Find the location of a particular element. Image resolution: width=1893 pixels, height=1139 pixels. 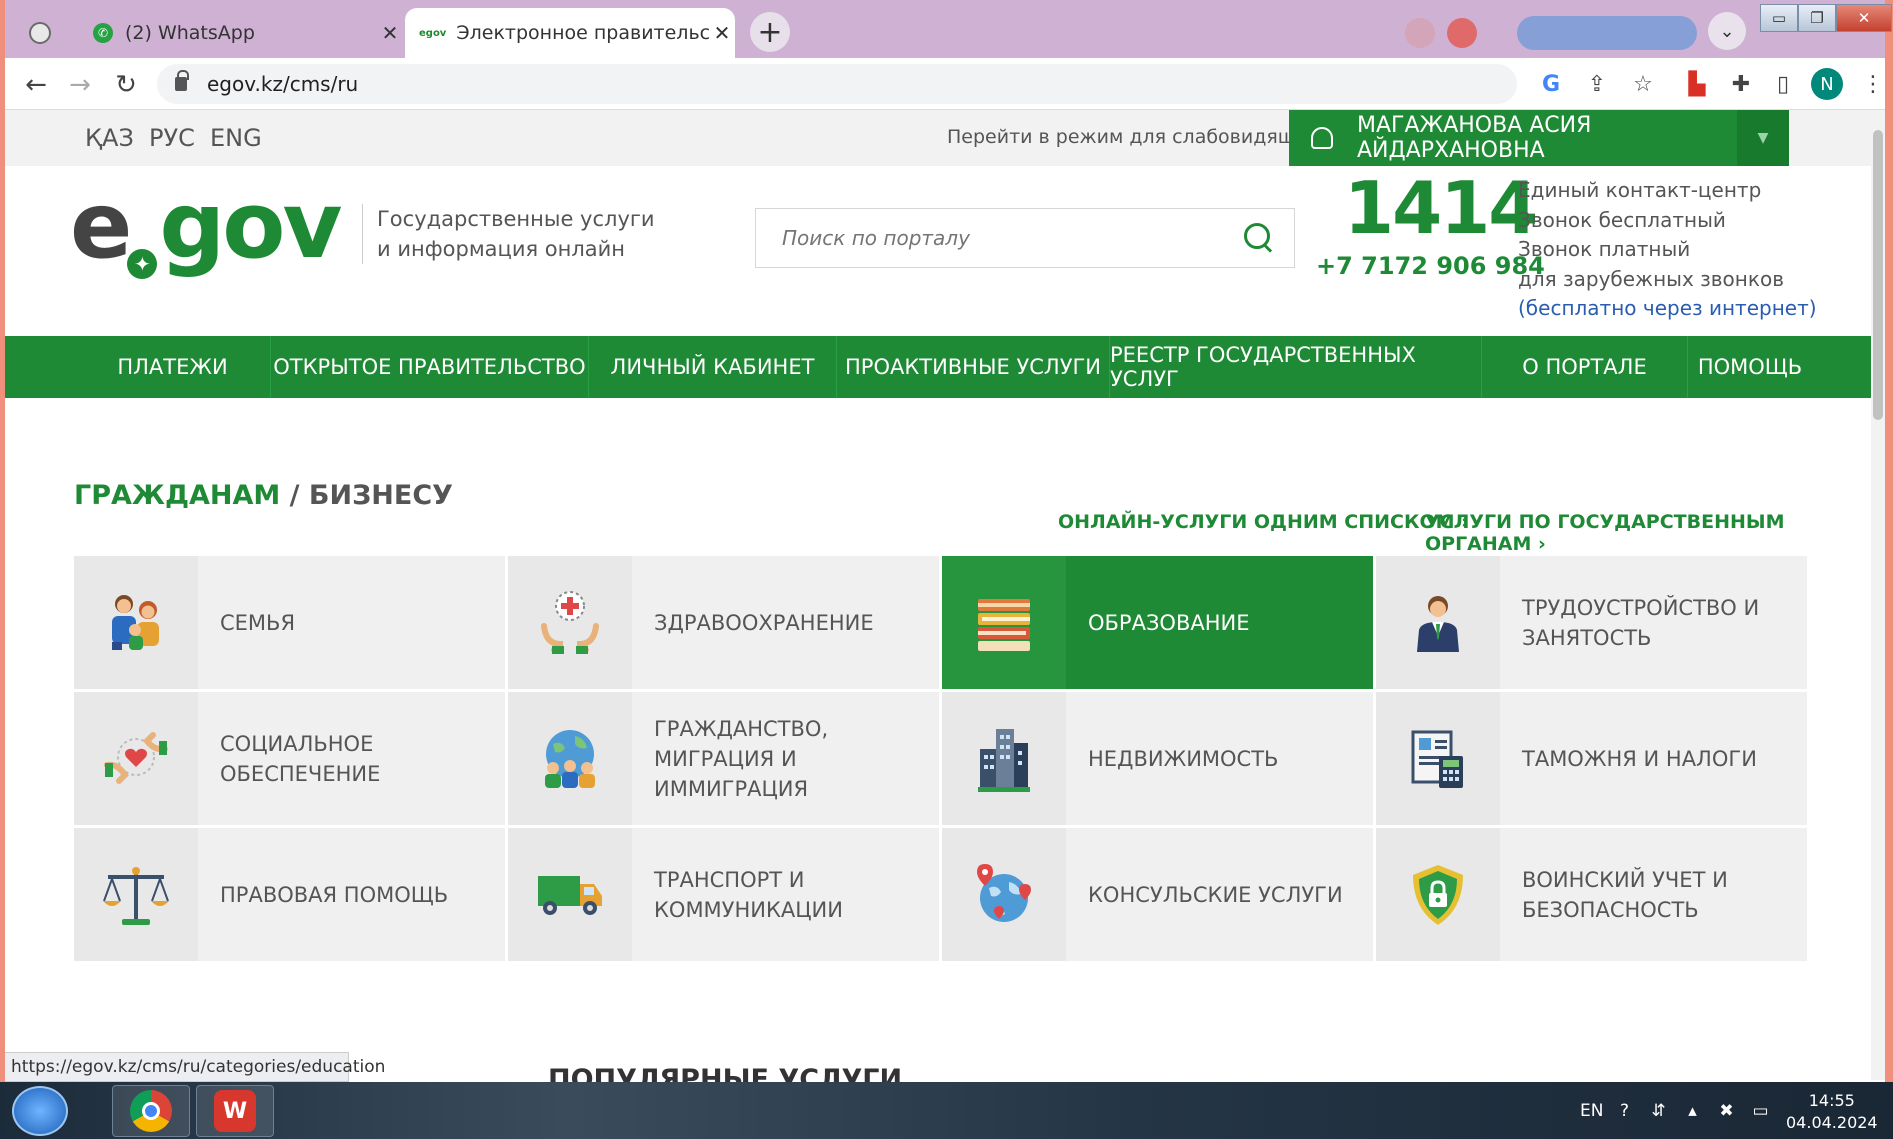

tab-citizens: ГРАЖДАНАМ is located at coordinates (177, 495).